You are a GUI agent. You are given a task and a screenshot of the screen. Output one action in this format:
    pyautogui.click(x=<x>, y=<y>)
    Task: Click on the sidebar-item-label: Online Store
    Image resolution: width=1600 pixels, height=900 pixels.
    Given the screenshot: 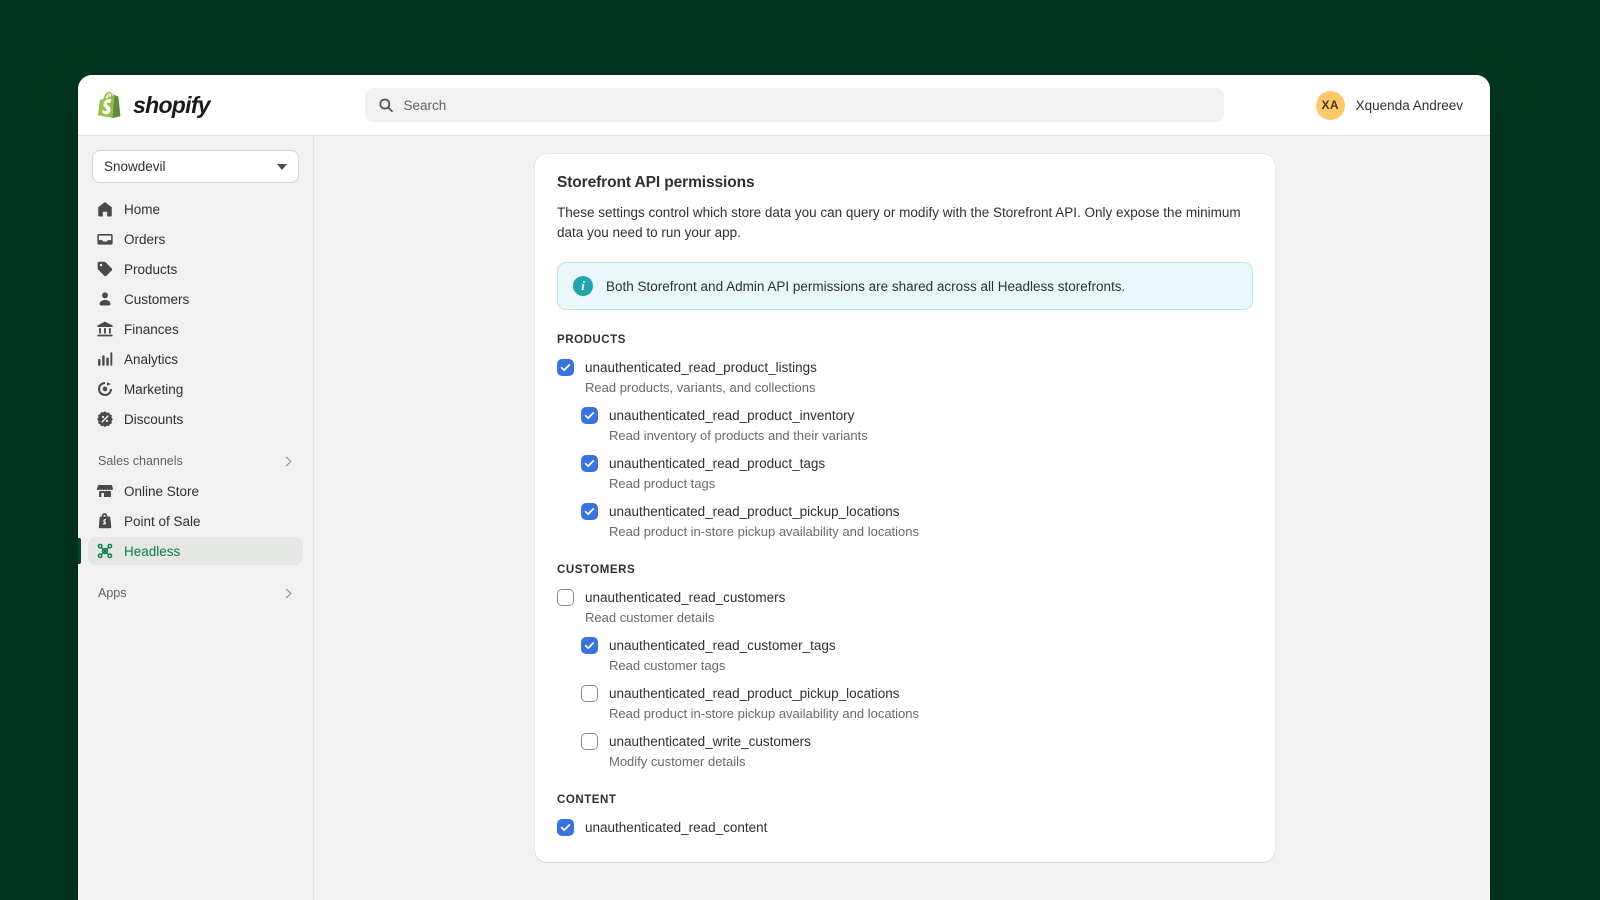 What is the action you would take?
    pyautogui.click(x=162, y=491)
    